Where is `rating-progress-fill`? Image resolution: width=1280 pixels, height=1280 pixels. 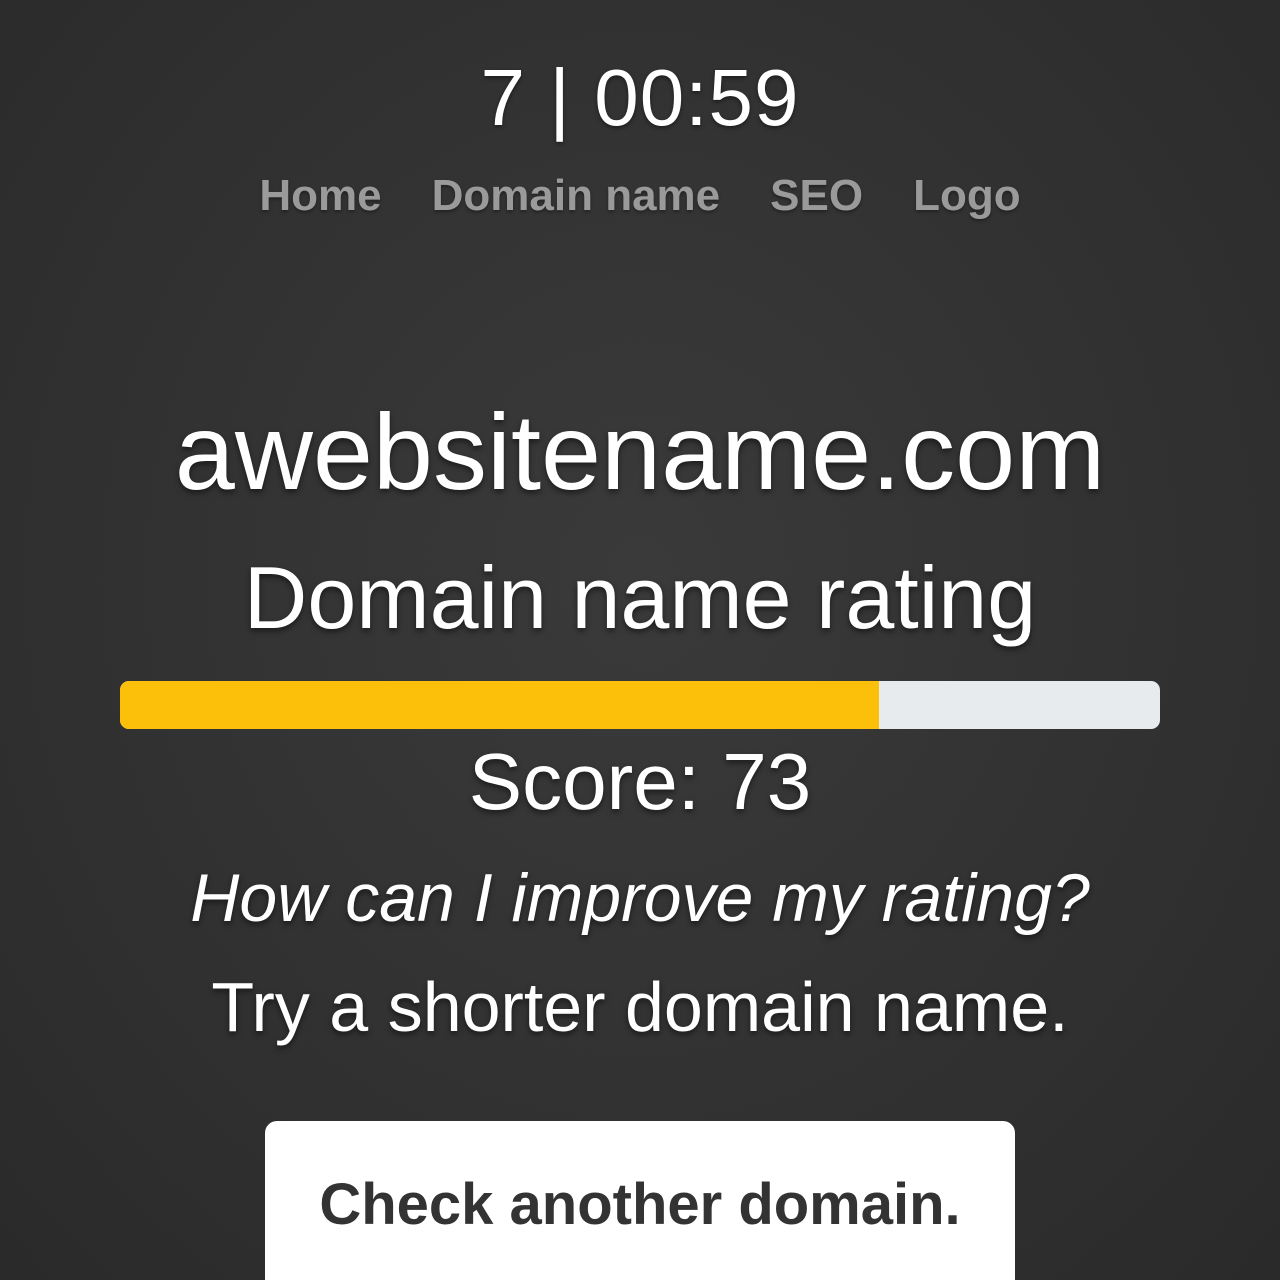
rating-progress-fill is located at coordinates (500, 705).